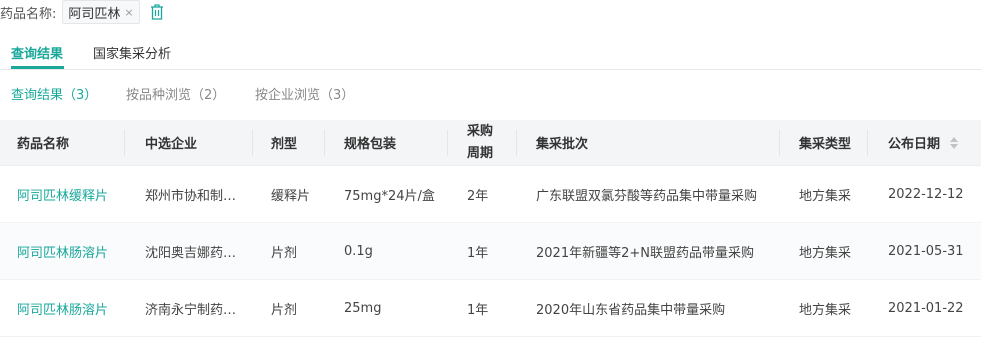 This screenshot has width=981, height=337. What do you see at coordinates (28, 14) in the screenshot?
I see `filter-label: 药品名称:` at bounding box center [28, 14].